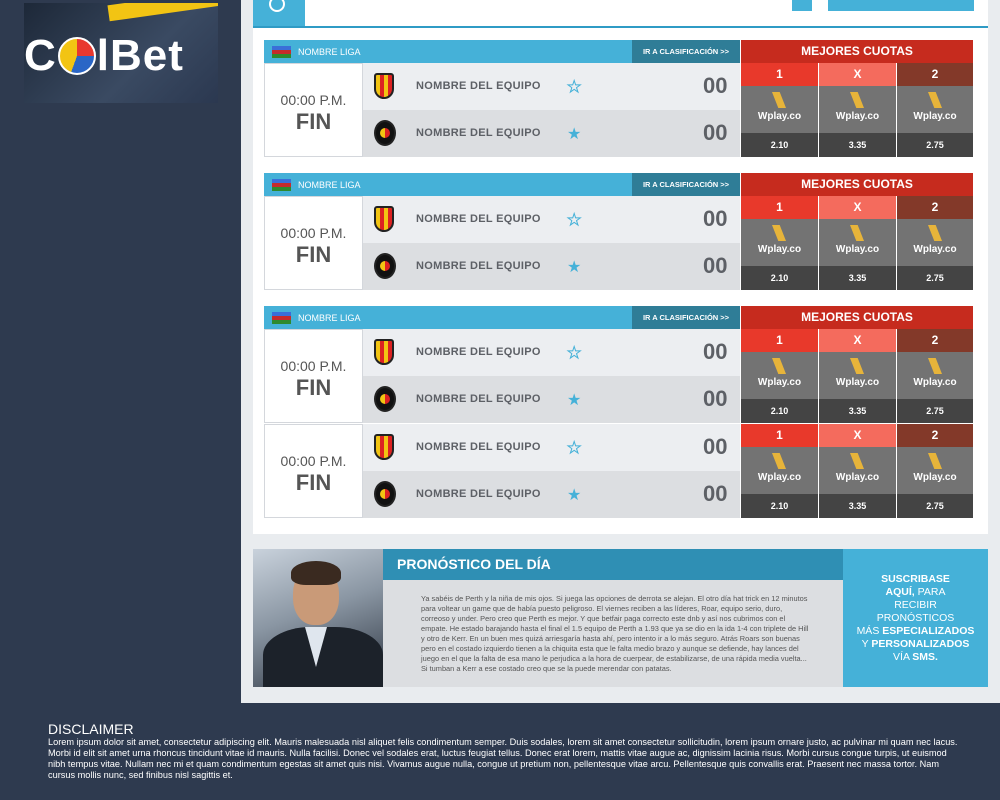 The width and height of the screenshot is (1000, 800). What do you see at coordinates (620, 14) in the screenshot?
I see `top-bar` at bounding box center [620, 14].